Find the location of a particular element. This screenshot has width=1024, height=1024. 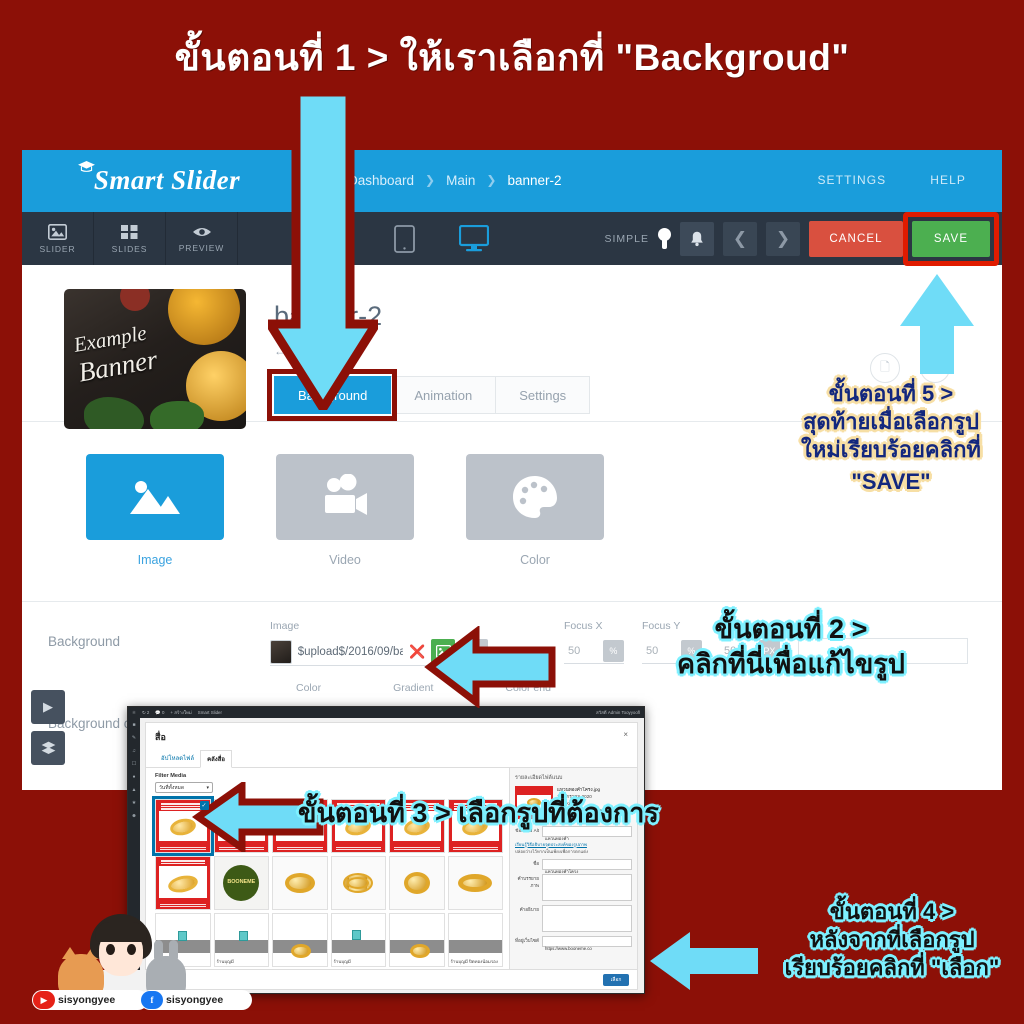

description-input is located at coordinates (587, 918).